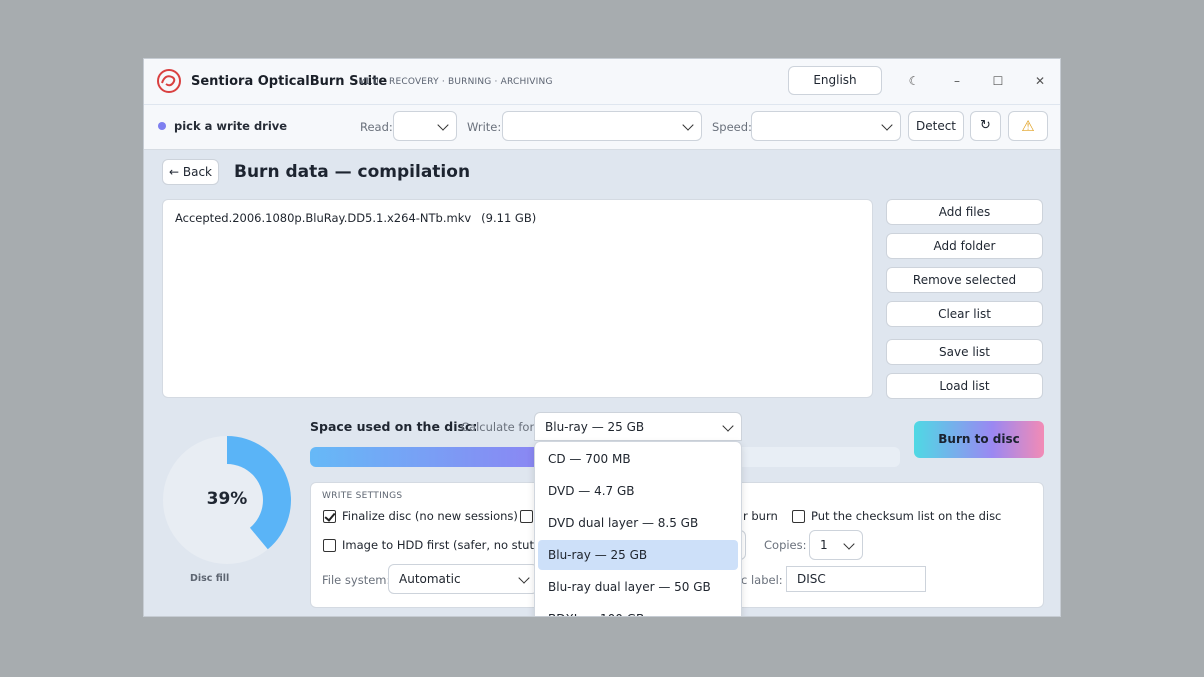  Describe the element at coordinates (836, 545) in the screenshot. I see `copies-select: 1` at that location.